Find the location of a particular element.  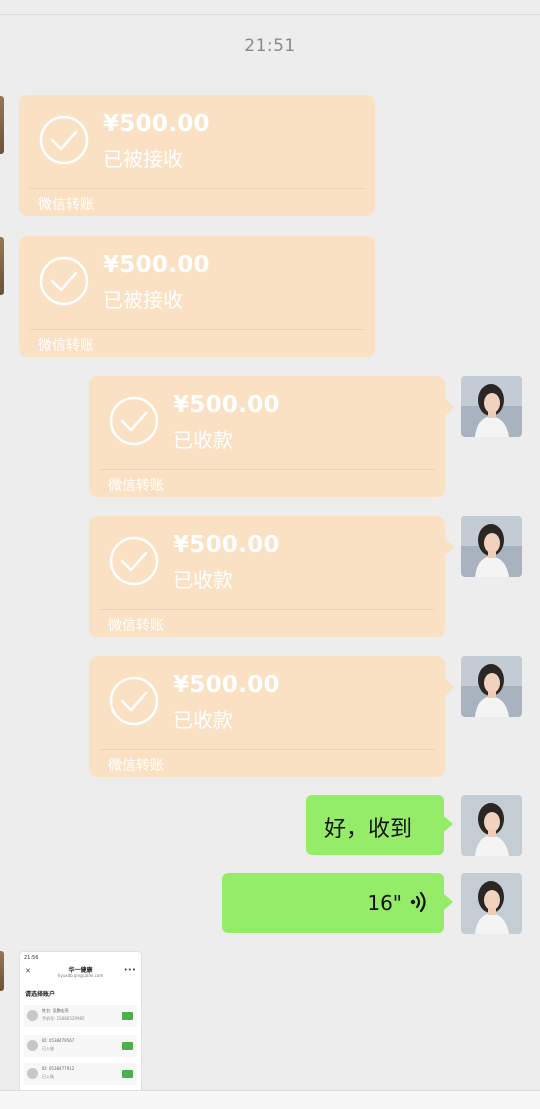

text-message: 好，收到 is located at coordinates (379, 825).